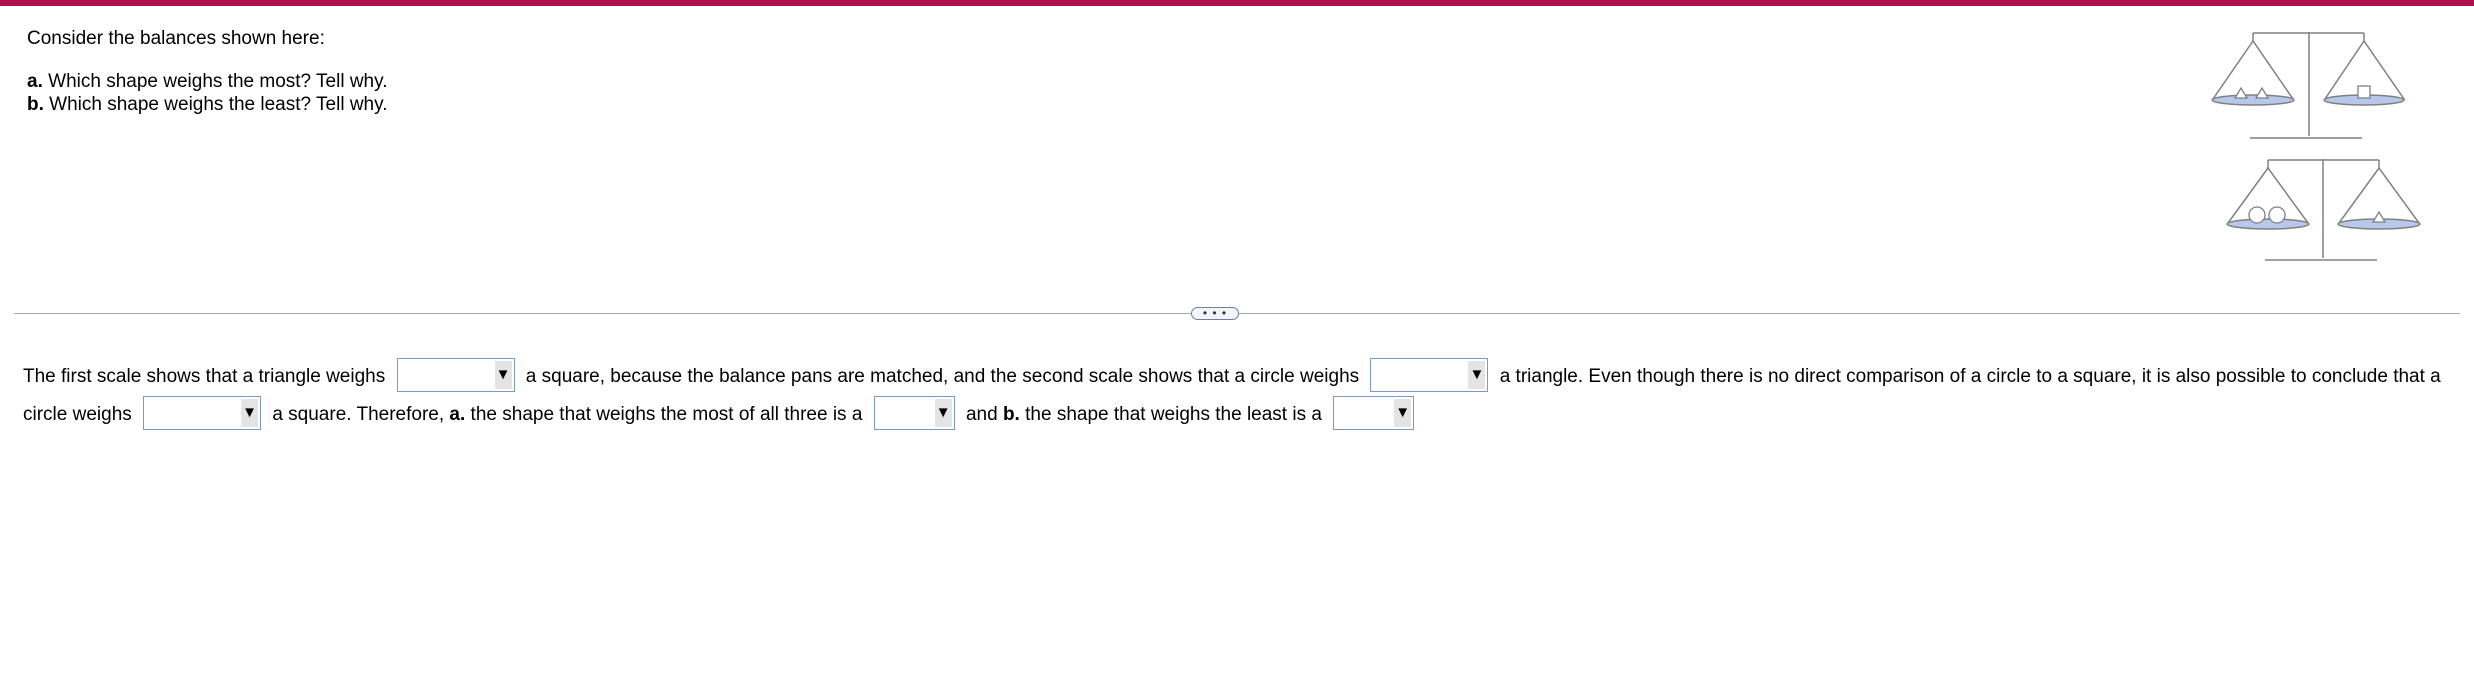 The height and width of the screenshot is (686, 2474). Describe the element at coordinates (358, 414) in the screenshot. I see `answer-text: a square. Therefore,` at that location.